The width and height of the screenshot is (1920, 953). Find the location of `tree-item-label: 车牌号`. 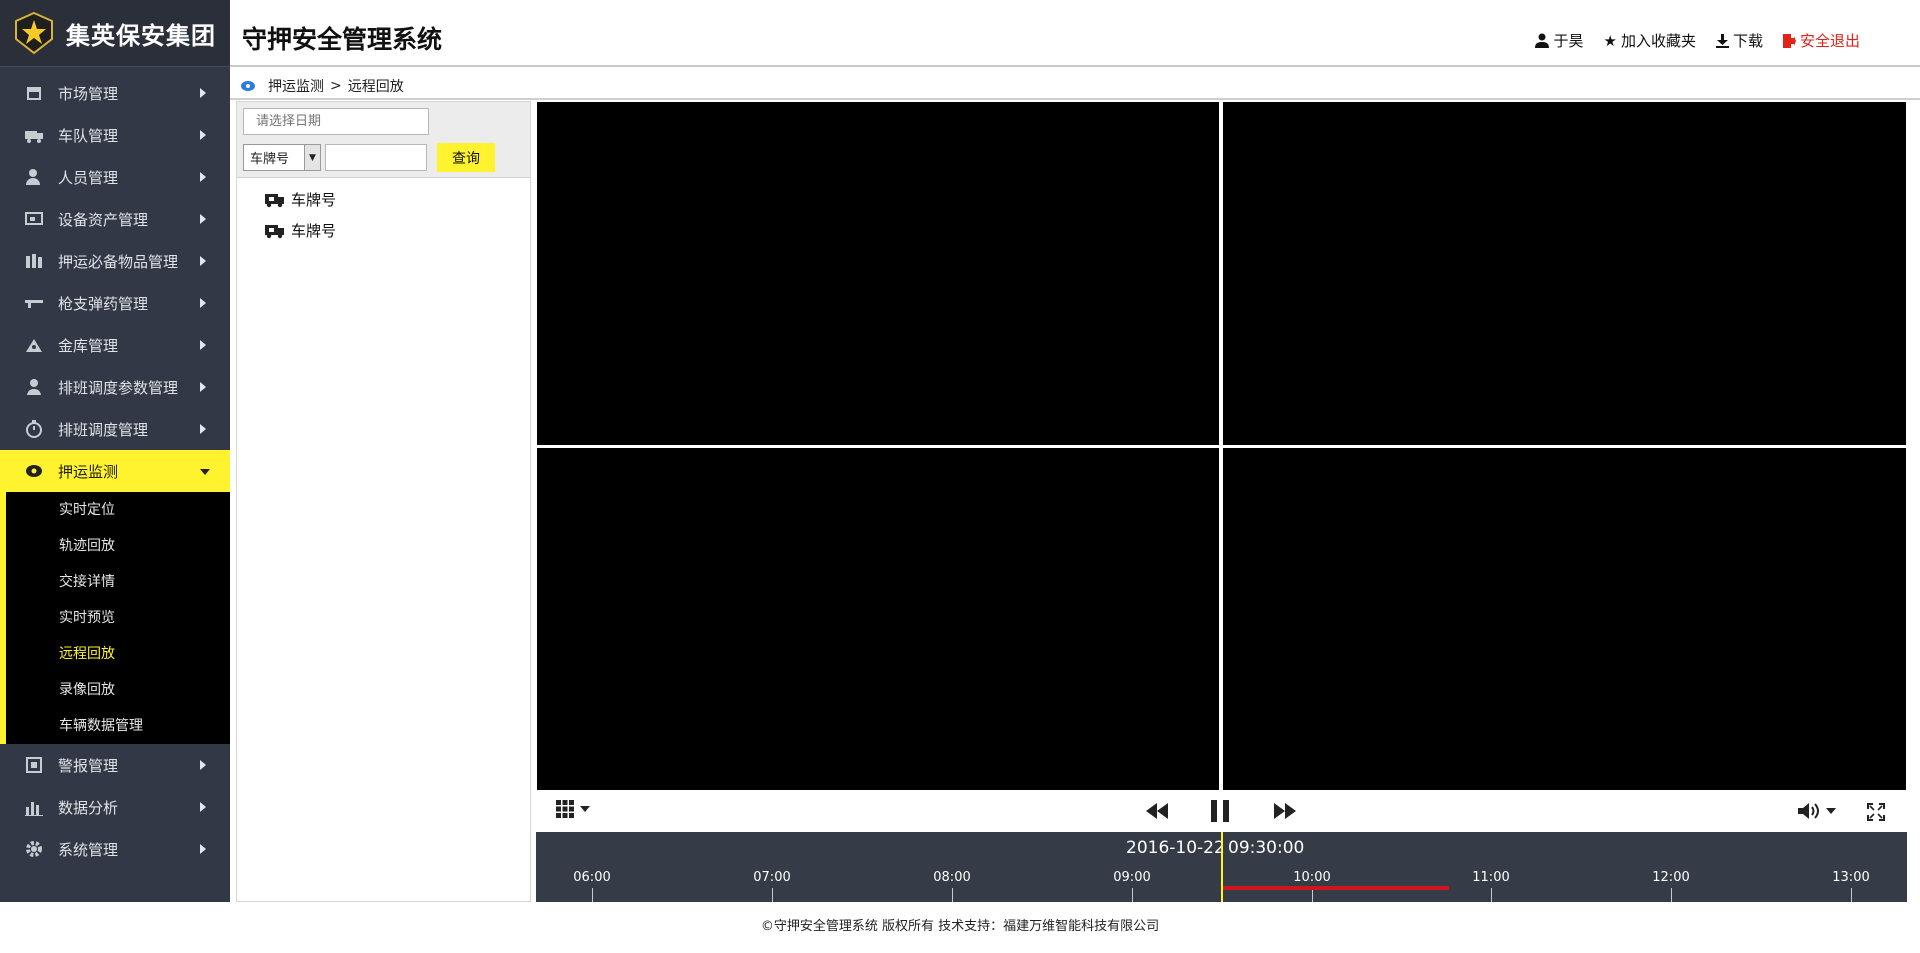

tree-item-label: 车牌号 is located at coordinates (314, 200).